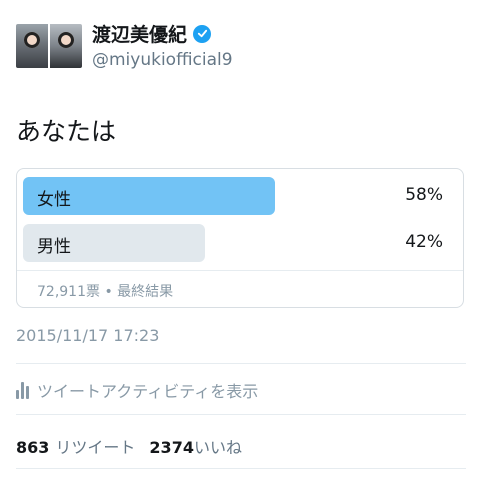 The width and height of the screenshot is (480, 480). Describe the element at coordinates (54, 247) in the screenshot. I see `poll-option-label: 男性` at that location.